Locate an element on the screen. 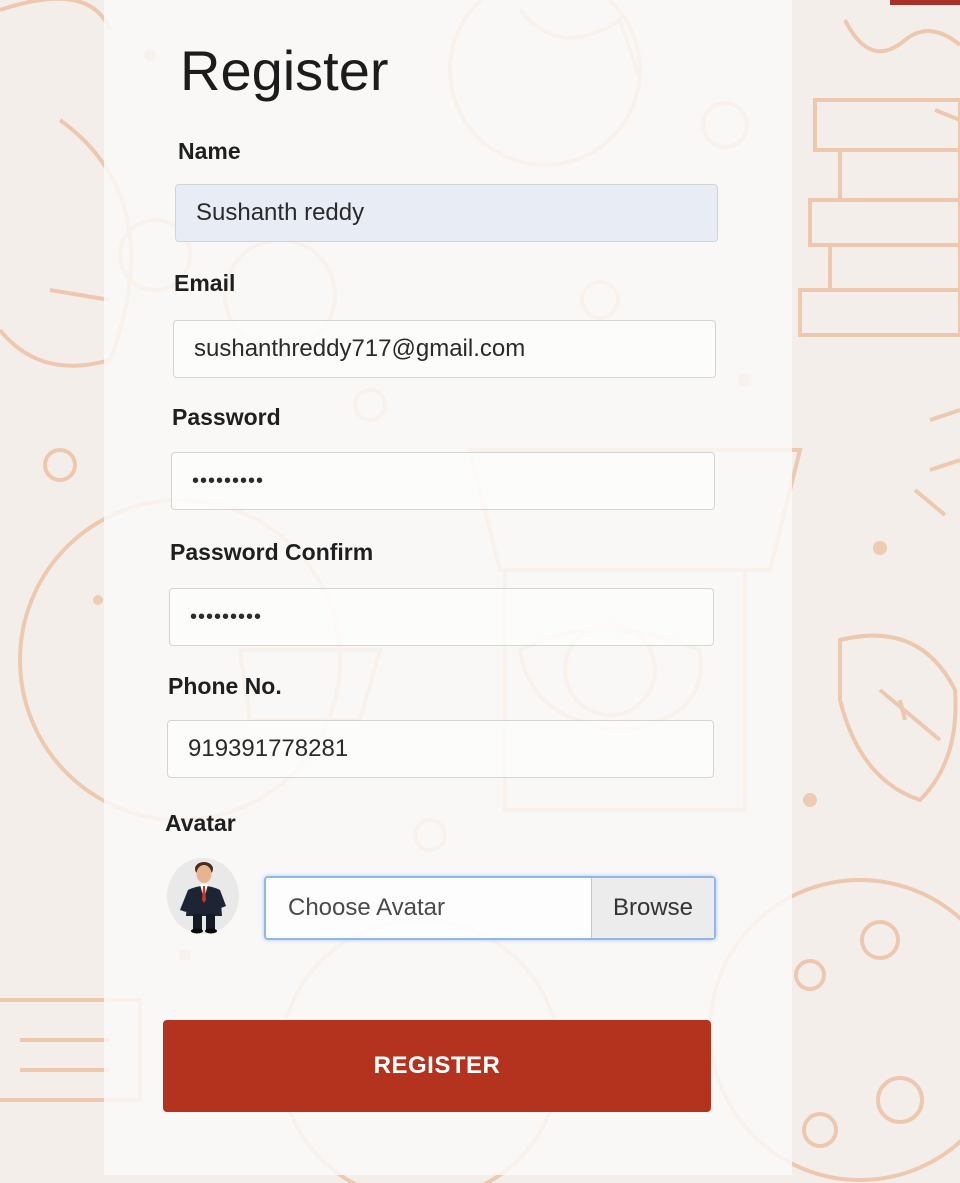  avatar-file-picker: Choose Avatar Browse is located at coordinates (490, 908).